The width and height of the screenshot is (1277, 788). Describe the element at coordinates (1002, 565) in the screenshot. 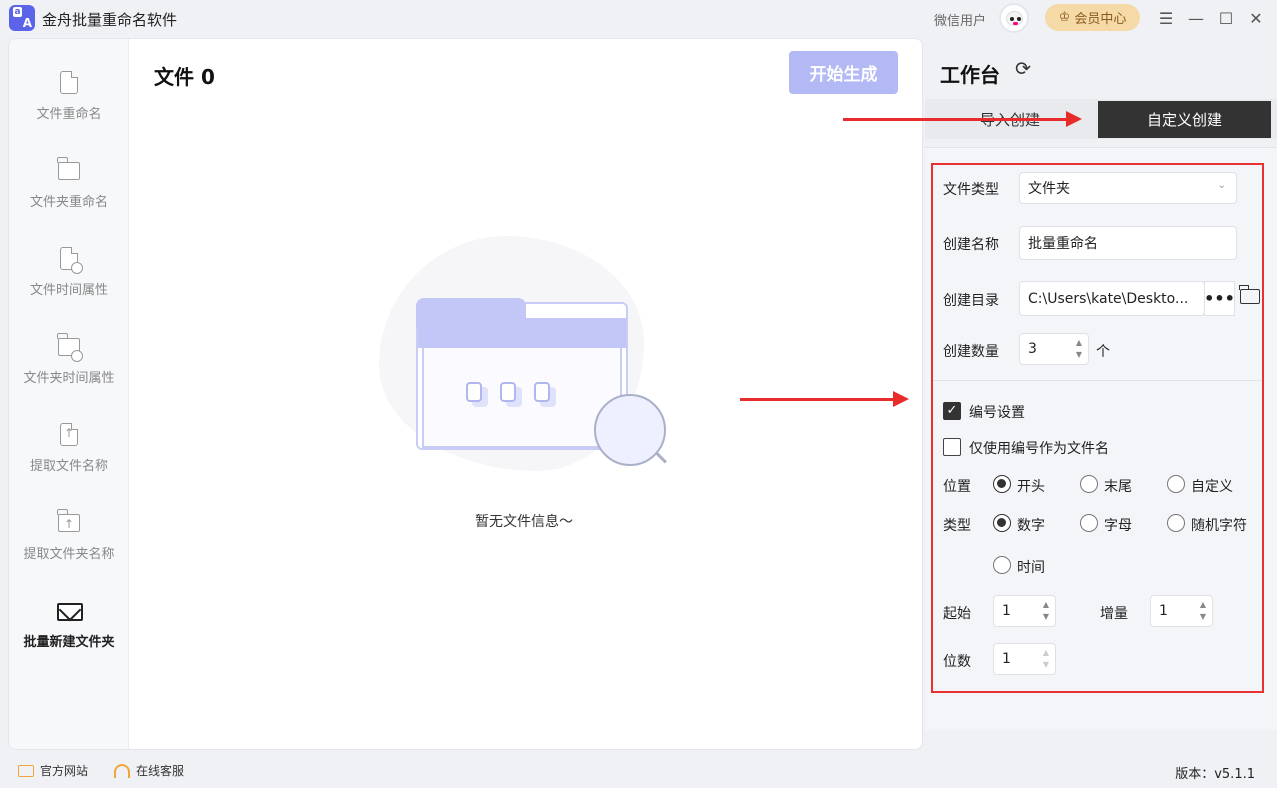

I see `radio-type-time` at that location.